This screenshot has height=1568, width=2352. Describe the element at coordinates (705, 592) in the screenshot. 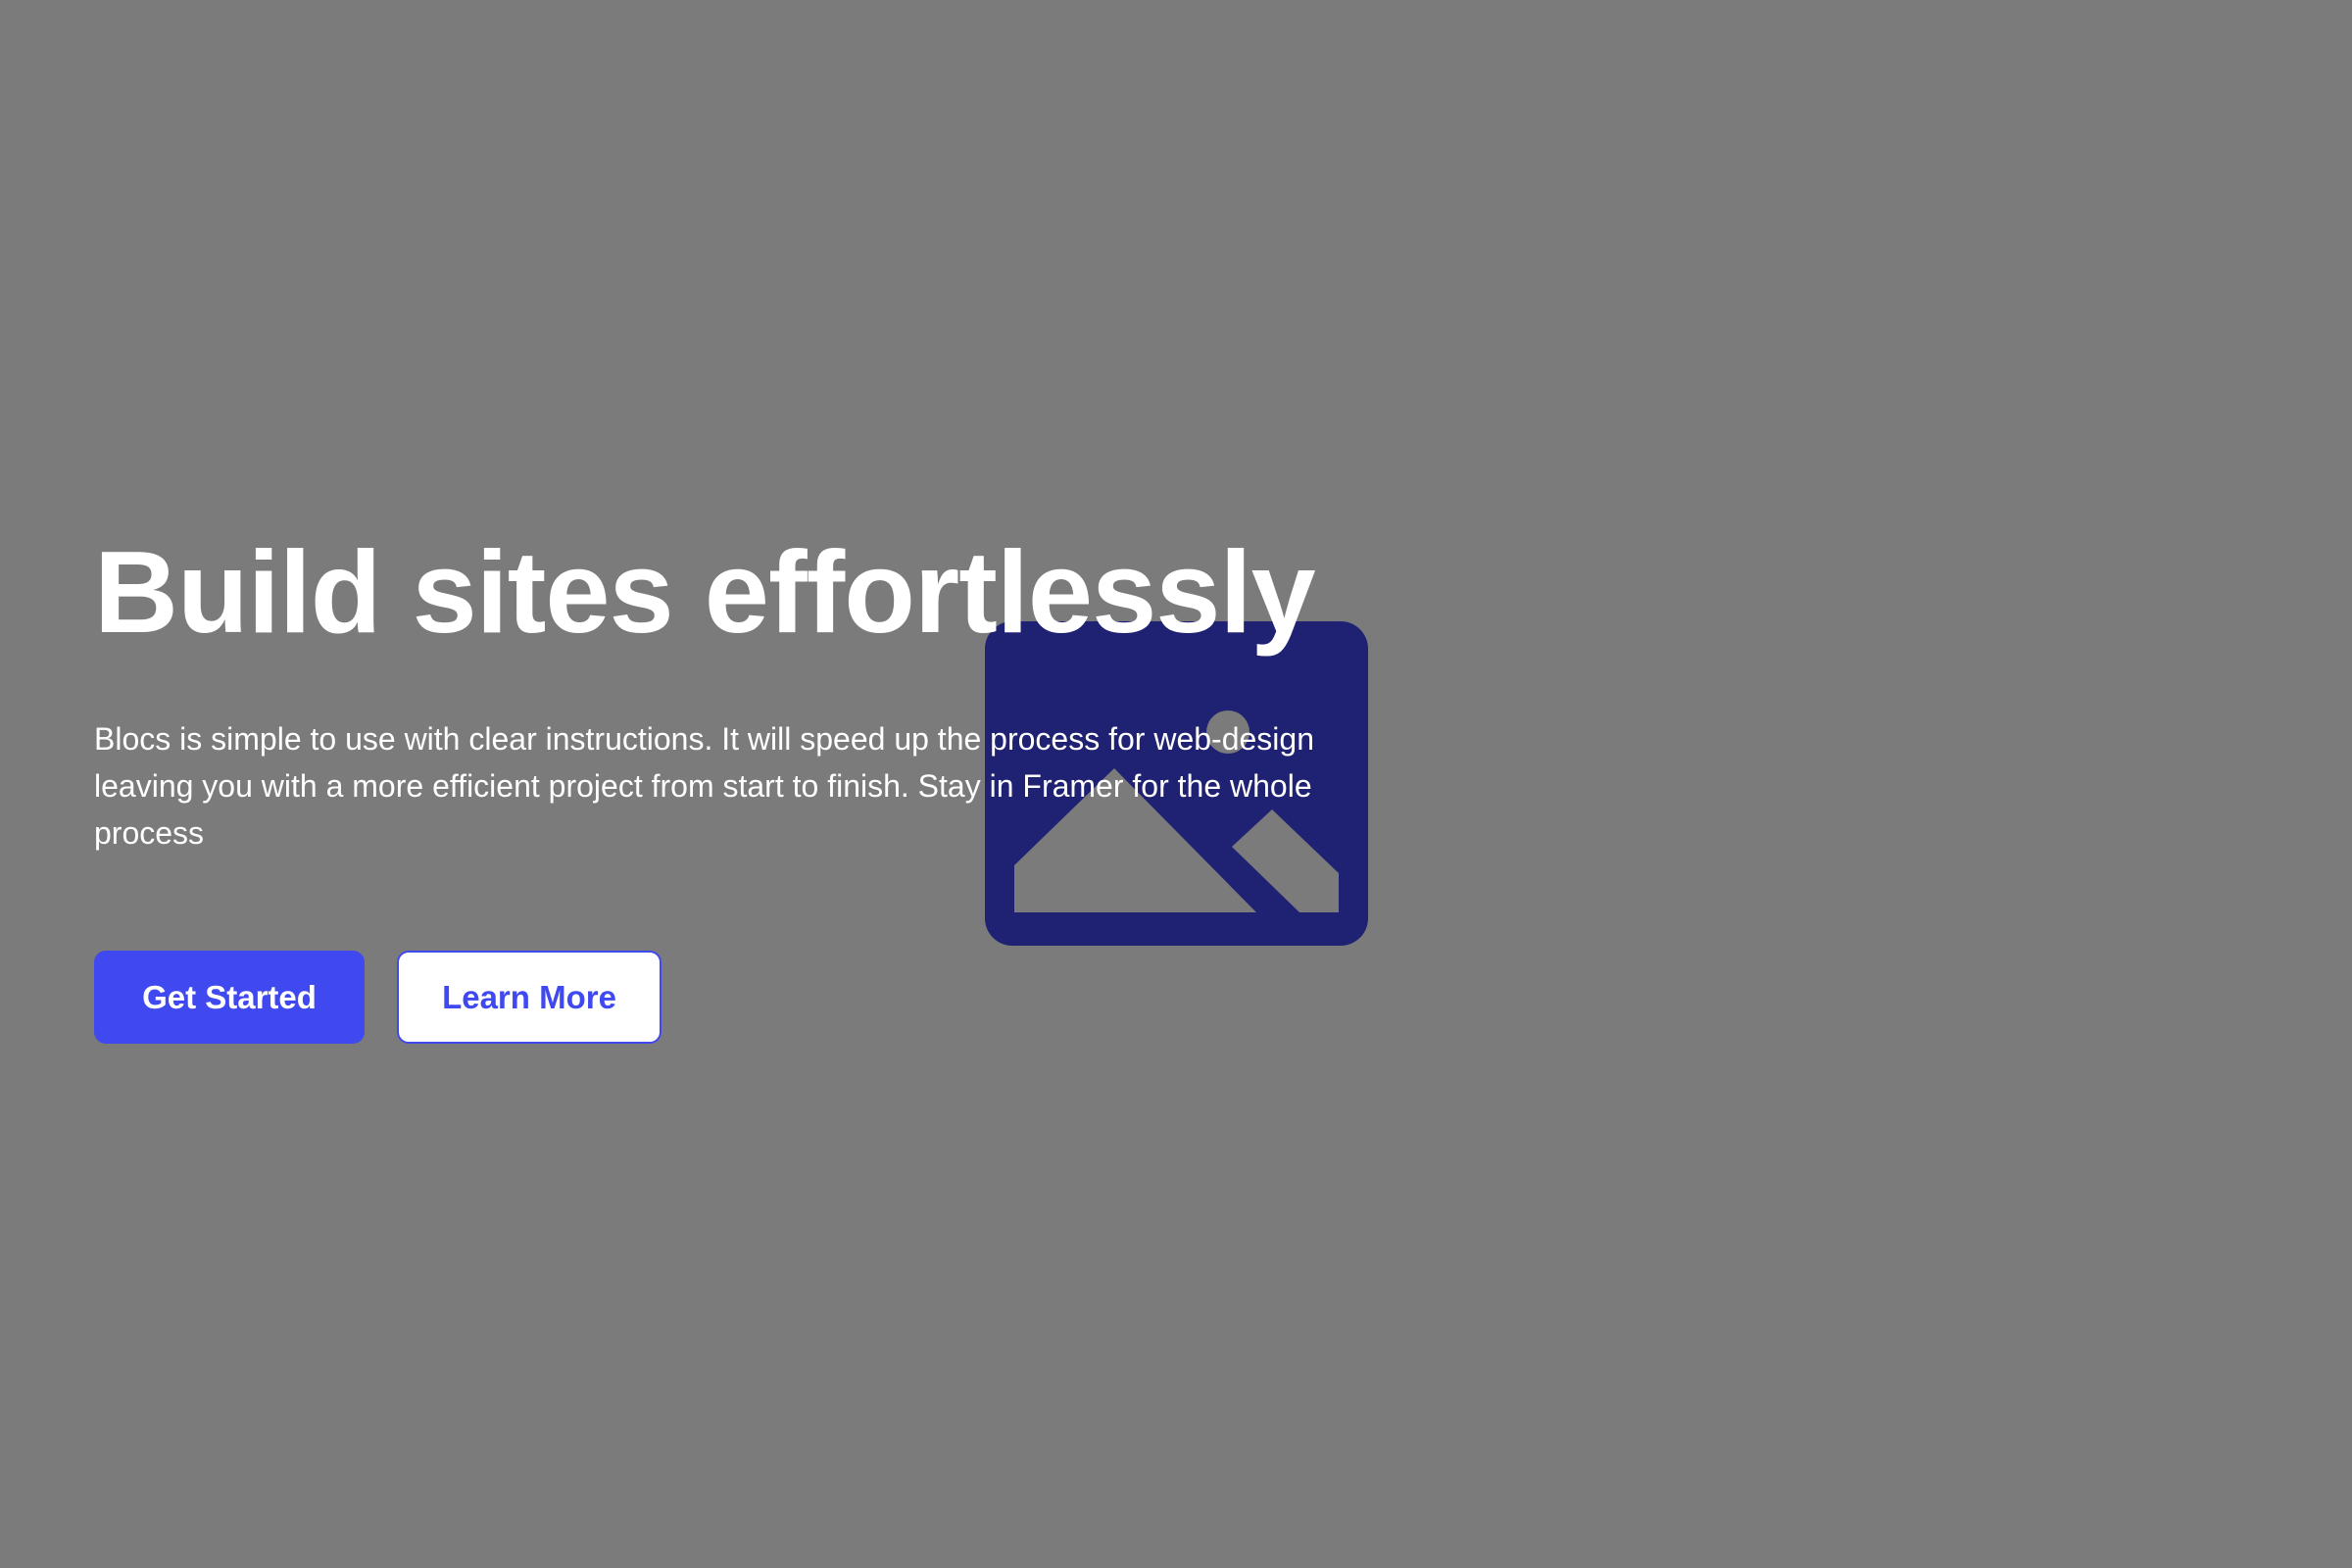

I see `hero-title: Build sites effortlessly` at that location.